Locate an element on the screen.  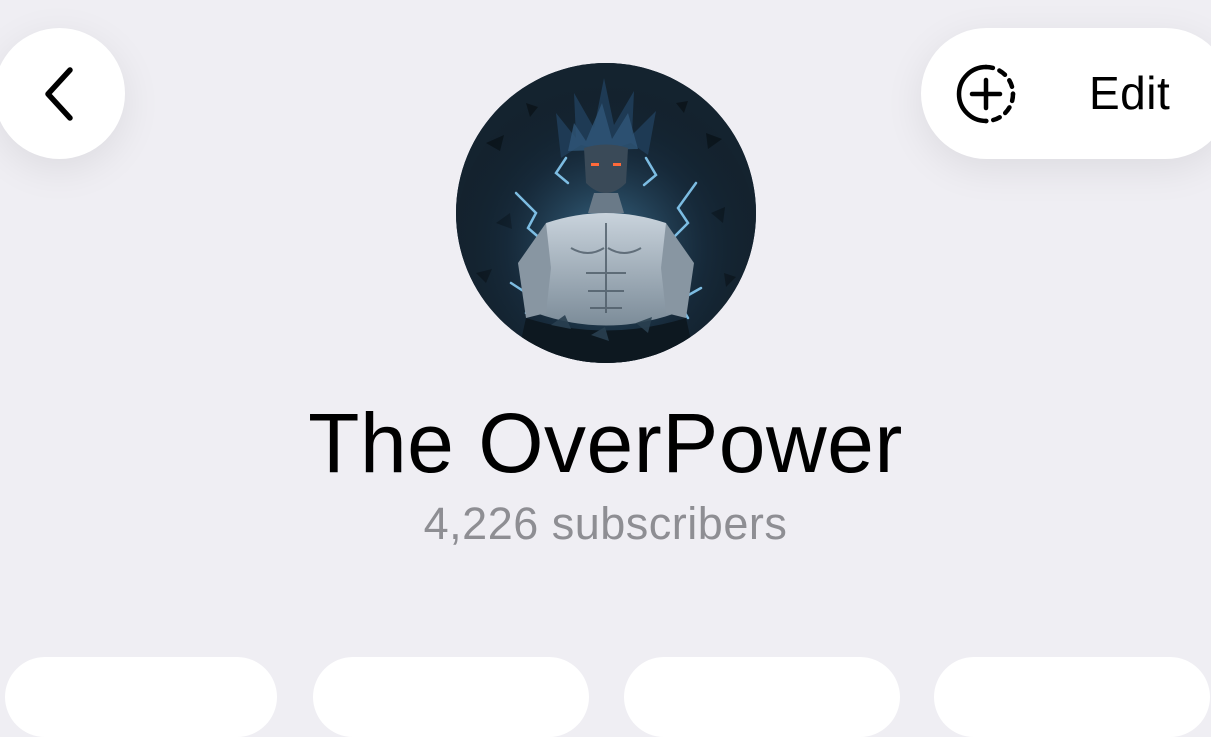
avatar-illustration is located at coordinates (606, 213).